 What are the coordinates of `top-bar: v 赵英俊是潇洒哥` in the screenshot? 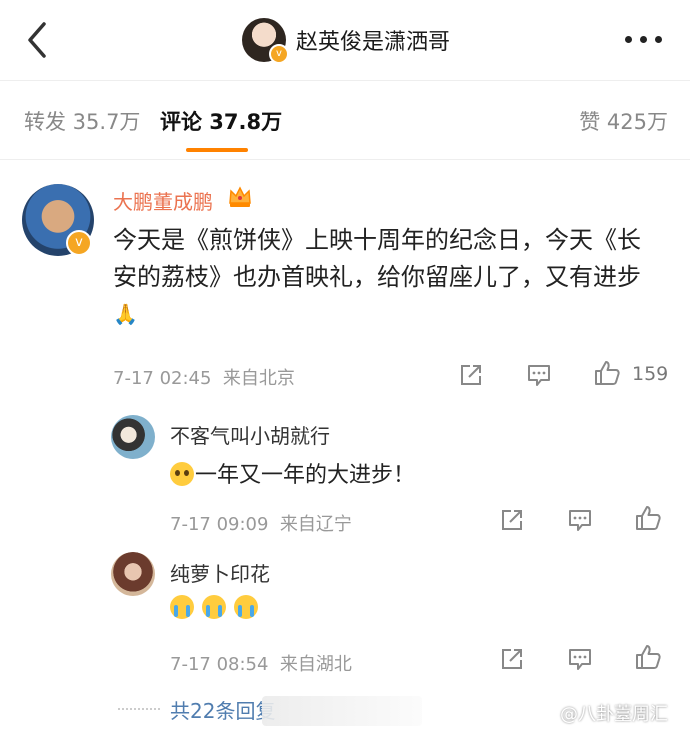 It's located at (345, 40).